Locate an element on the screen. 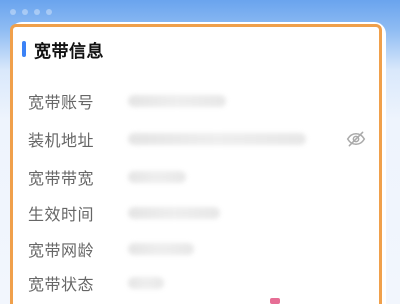 Image resolution: width=400 pixels, height=304 pixels. row-label: 生效时间 is located at coordinates (61, 214).